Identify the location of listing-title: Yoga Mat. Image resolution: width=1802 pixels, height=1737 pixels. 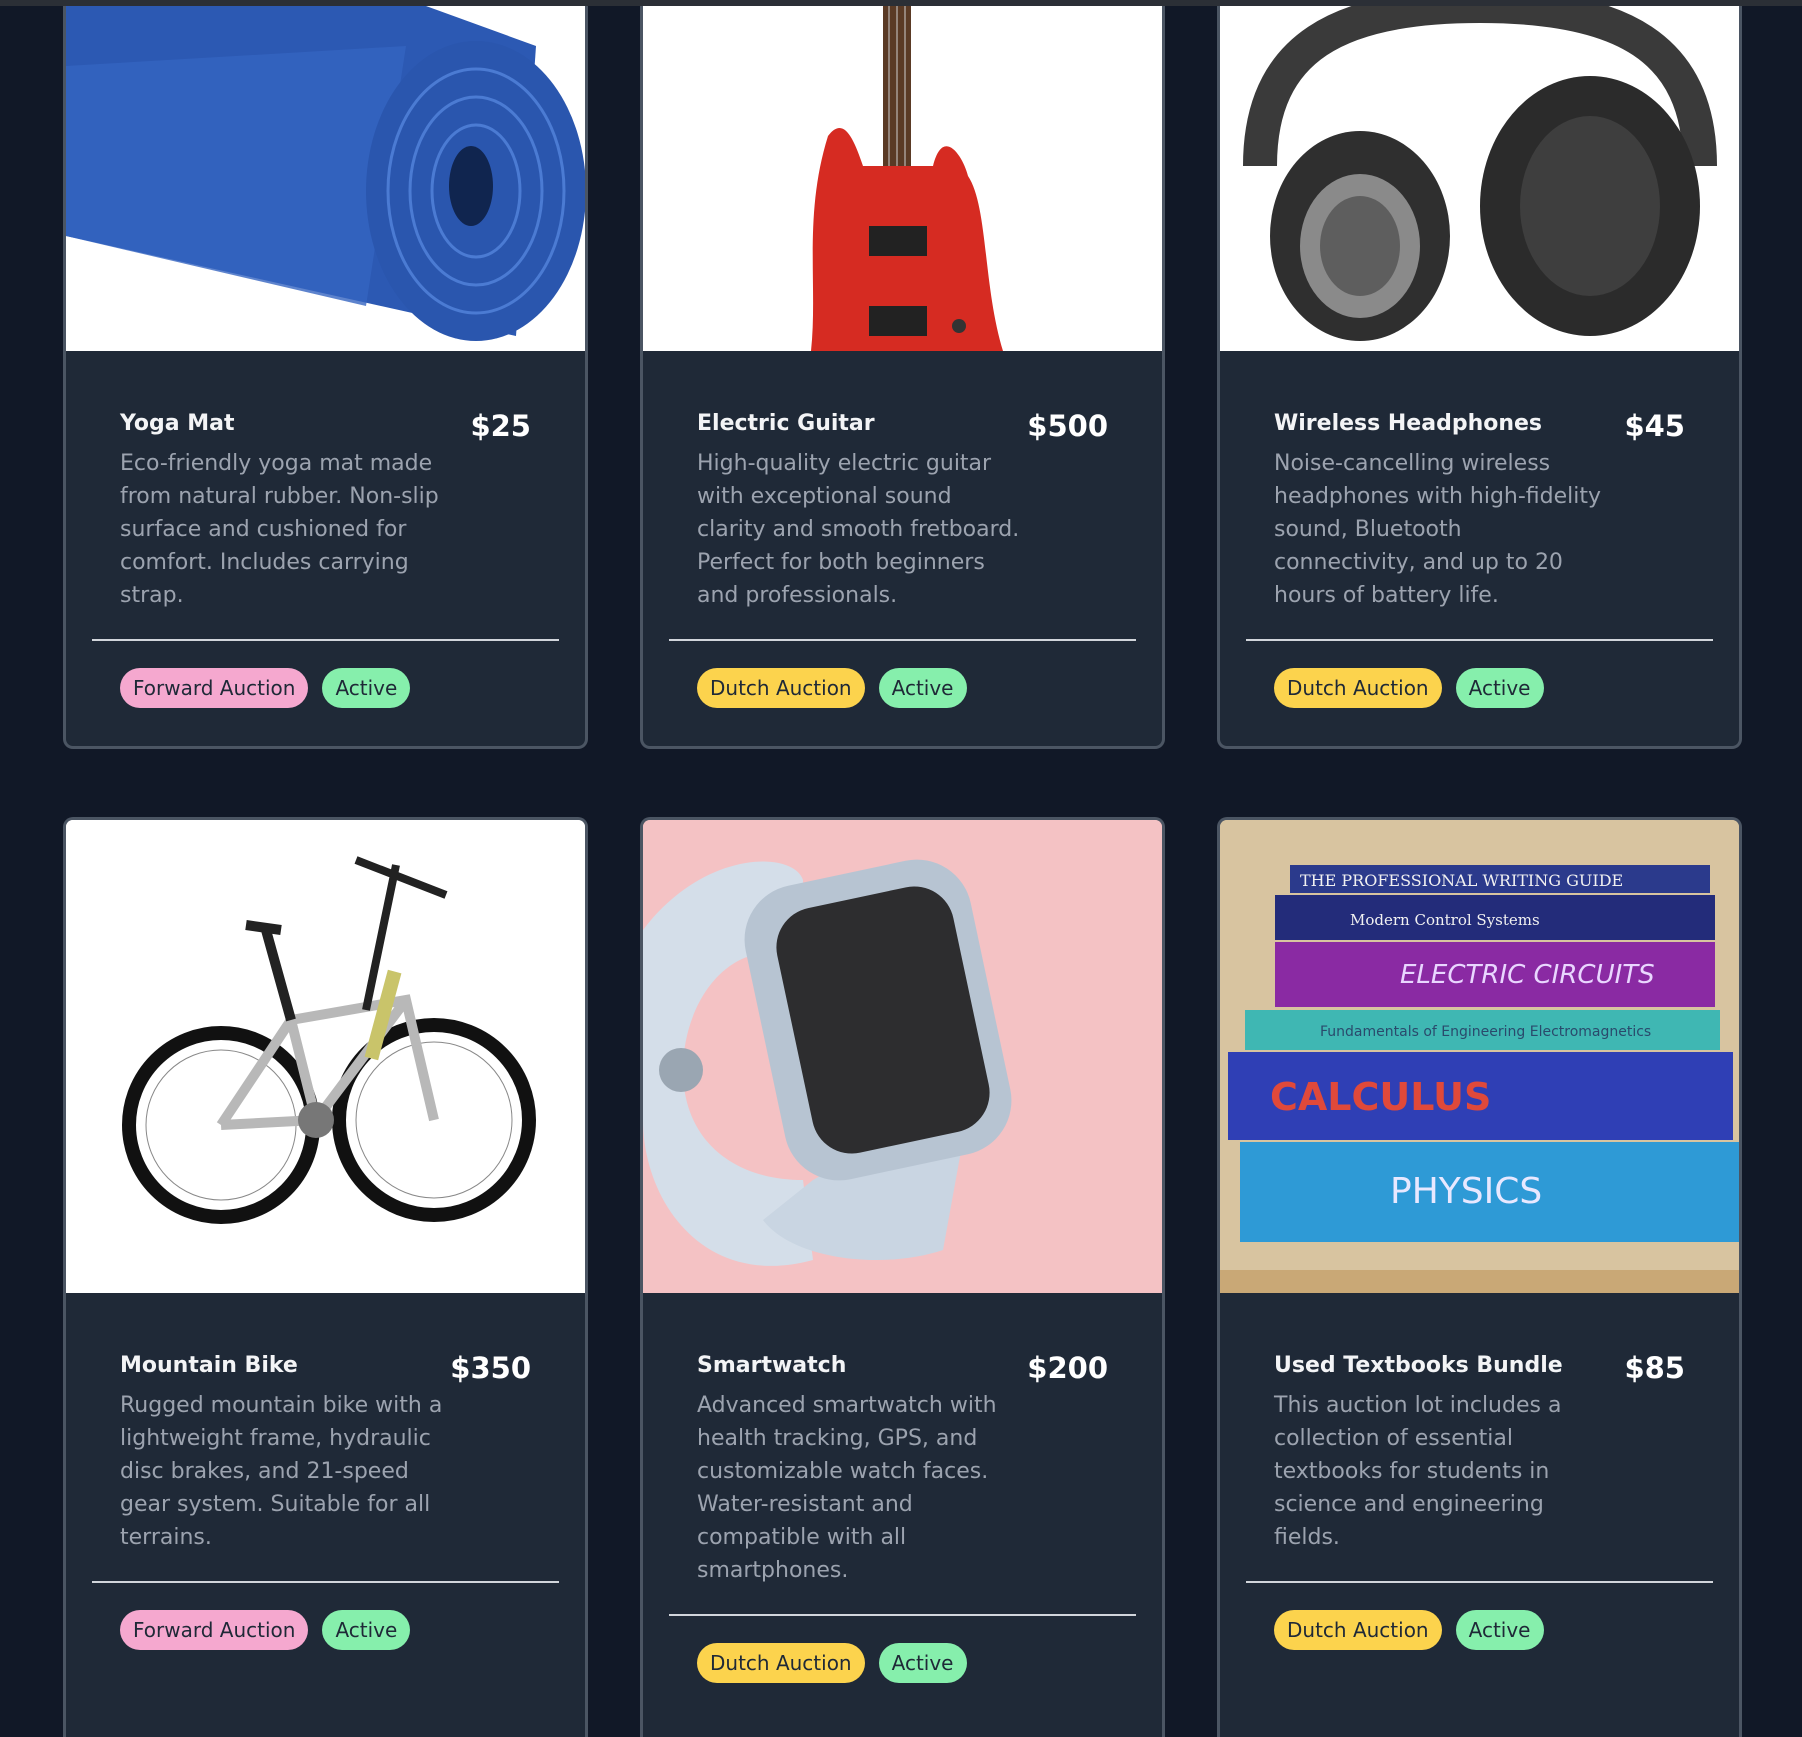
(177, 423).